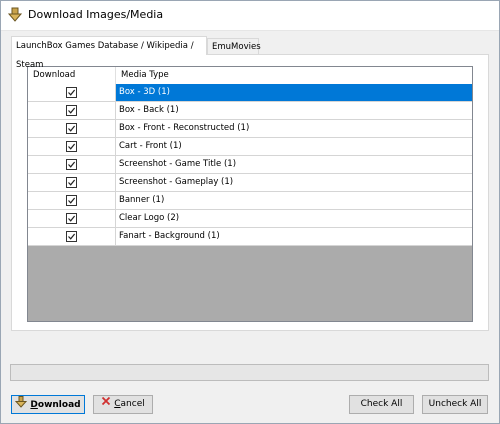 Image resolution: width=500 pixels, height=424 pixels. Describe the element at coordinates (96, 14) in the screenshot. I see `window-title: Download Images/Media` at that location.